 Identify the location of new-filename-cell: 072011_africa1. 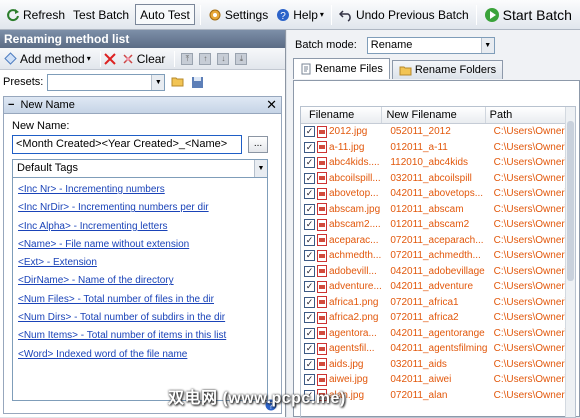
(424, 302).